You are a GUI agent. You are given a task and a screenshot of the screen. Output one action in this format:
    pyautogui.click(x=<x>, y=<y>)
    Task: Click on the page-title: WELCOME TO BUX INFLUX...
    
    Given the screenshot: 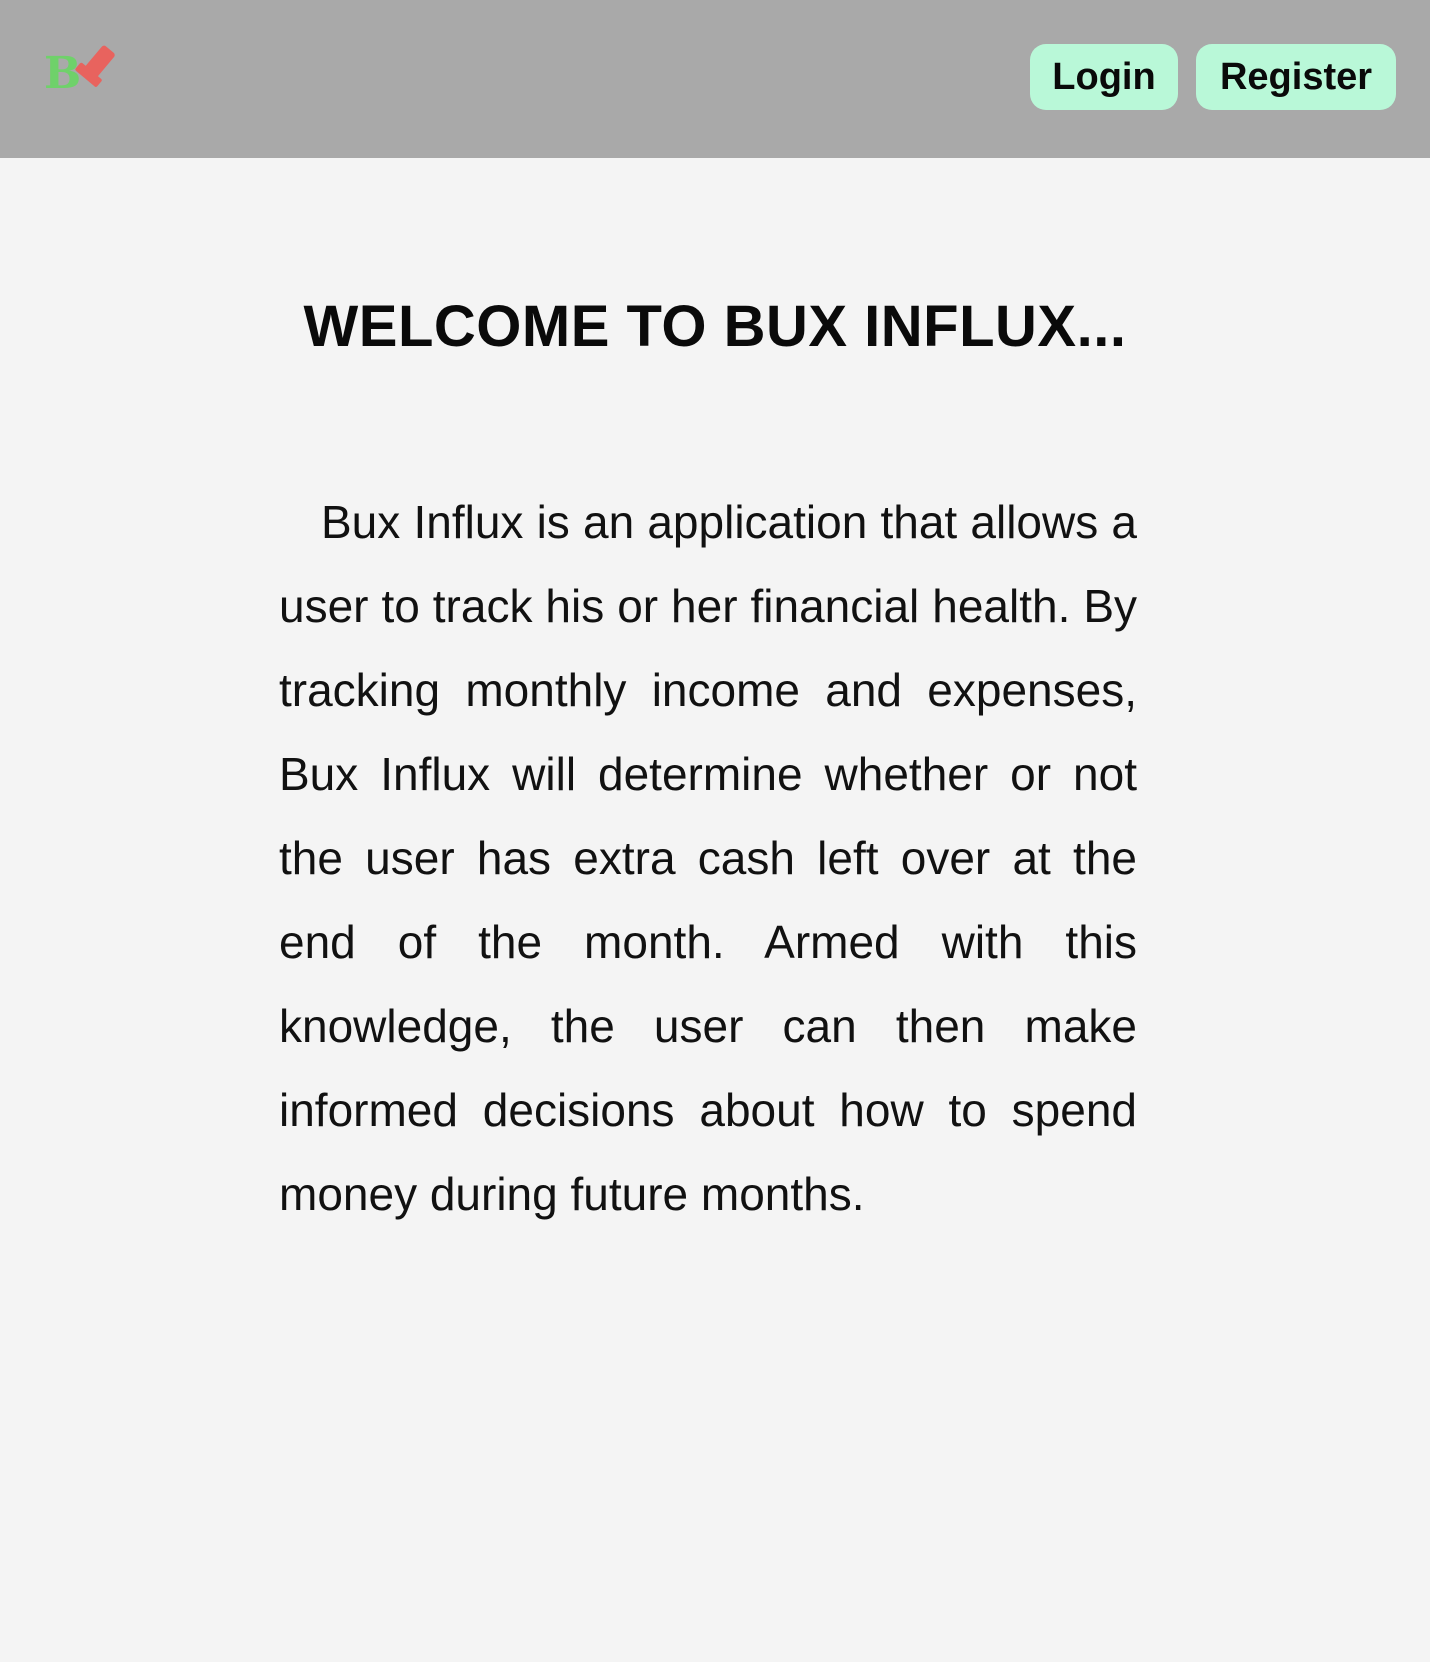 What is the action you would take?
    pyautogui.click(x=715, y=326)
    